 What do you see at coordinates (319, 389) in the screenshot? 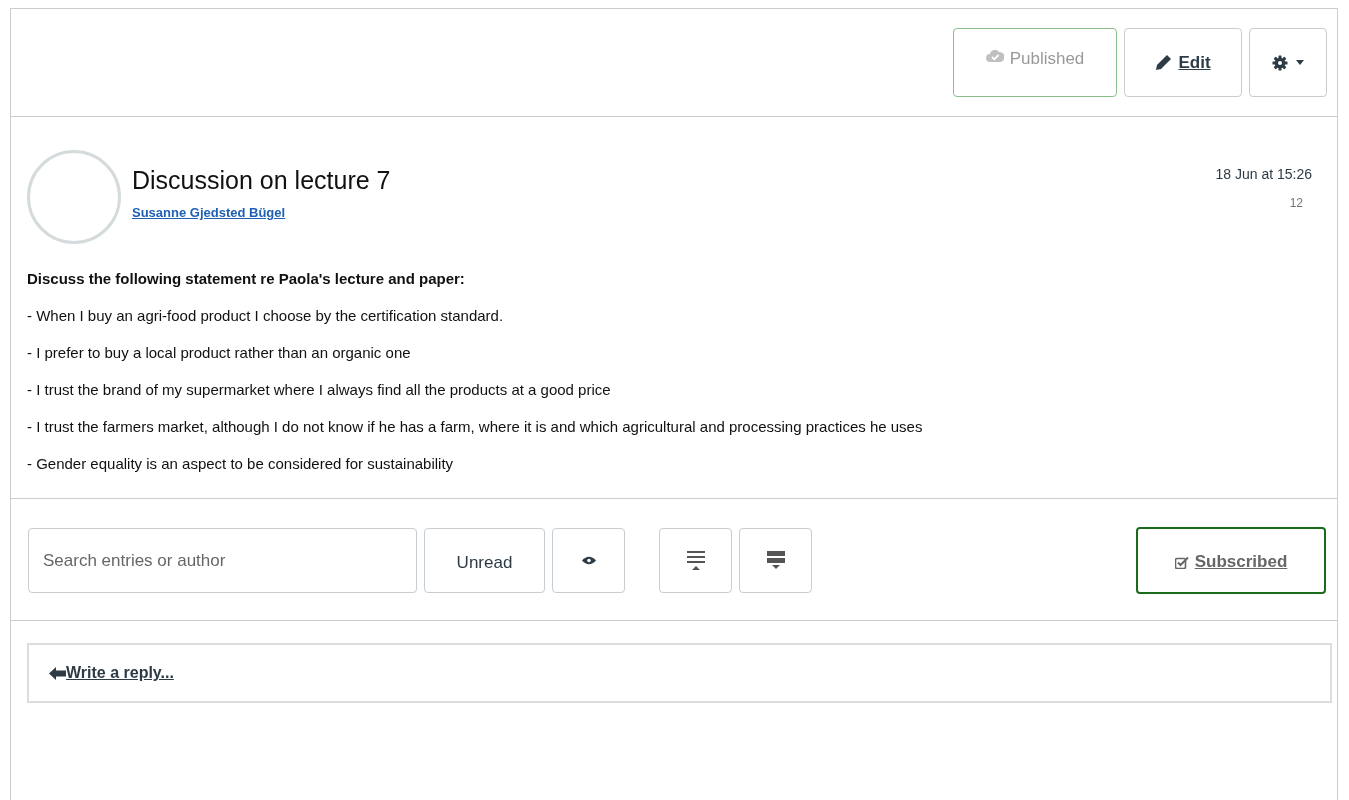
I see `post-paragraph: - I trust the brand of my supermarket where I always find all the products at a good price` at bounding box center [319, 389].